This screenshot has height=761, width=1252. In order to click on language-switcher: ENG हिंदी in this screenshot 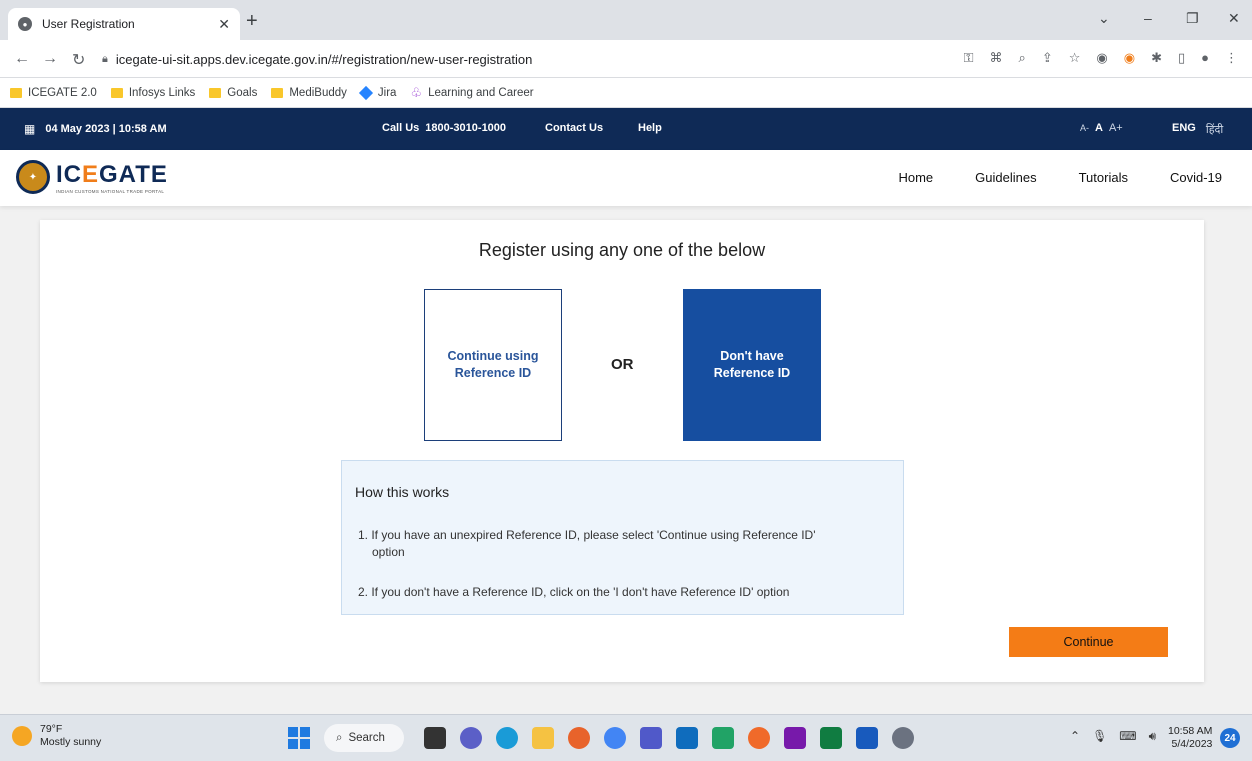, I will do `click(1197, 129)`.